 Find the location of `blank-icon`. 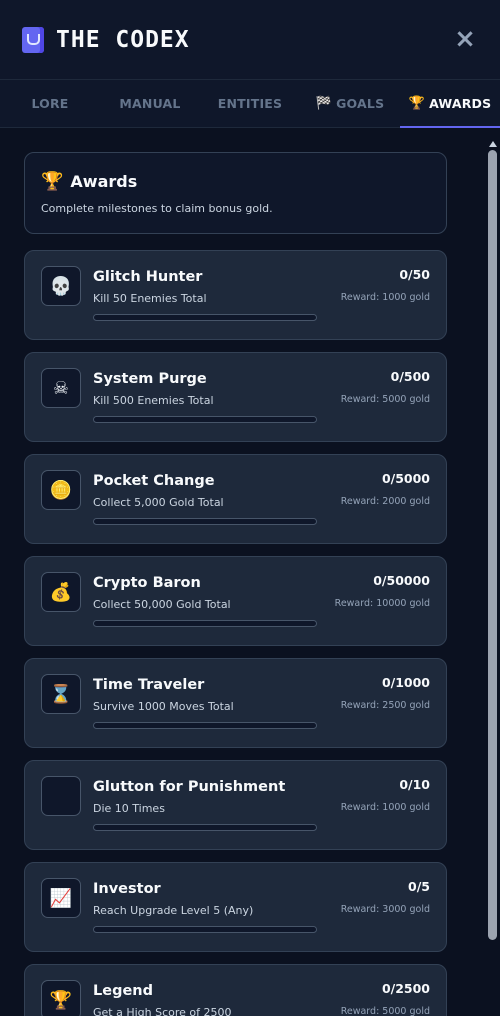

blank-icon is located at coordinates (61, 796).